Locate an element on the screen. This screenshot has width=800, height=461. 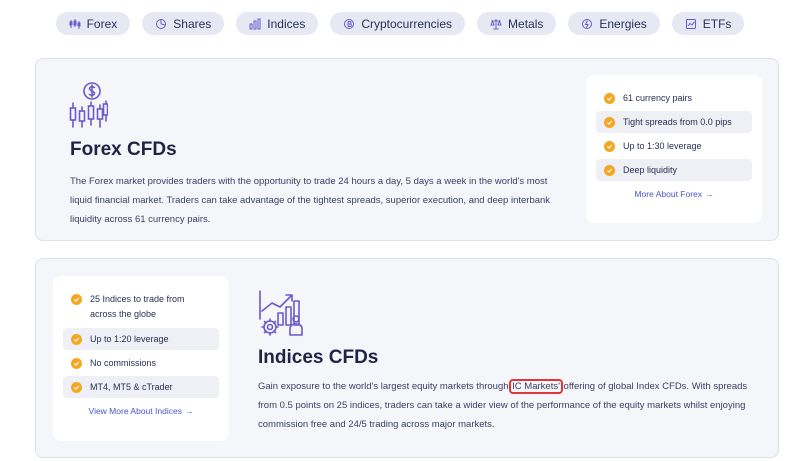
pill-energies: Energies is located at coordinates (614, 23).